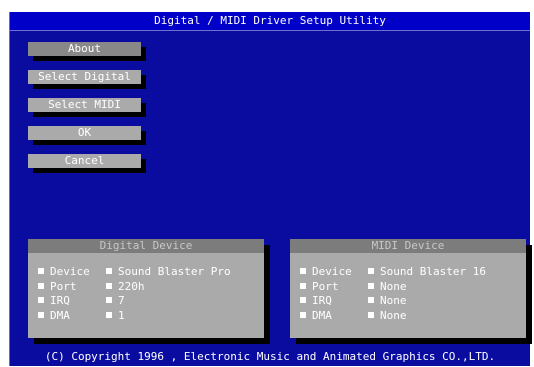  I want to click on select-midi-button: Select MIDI, so click(84, 105).